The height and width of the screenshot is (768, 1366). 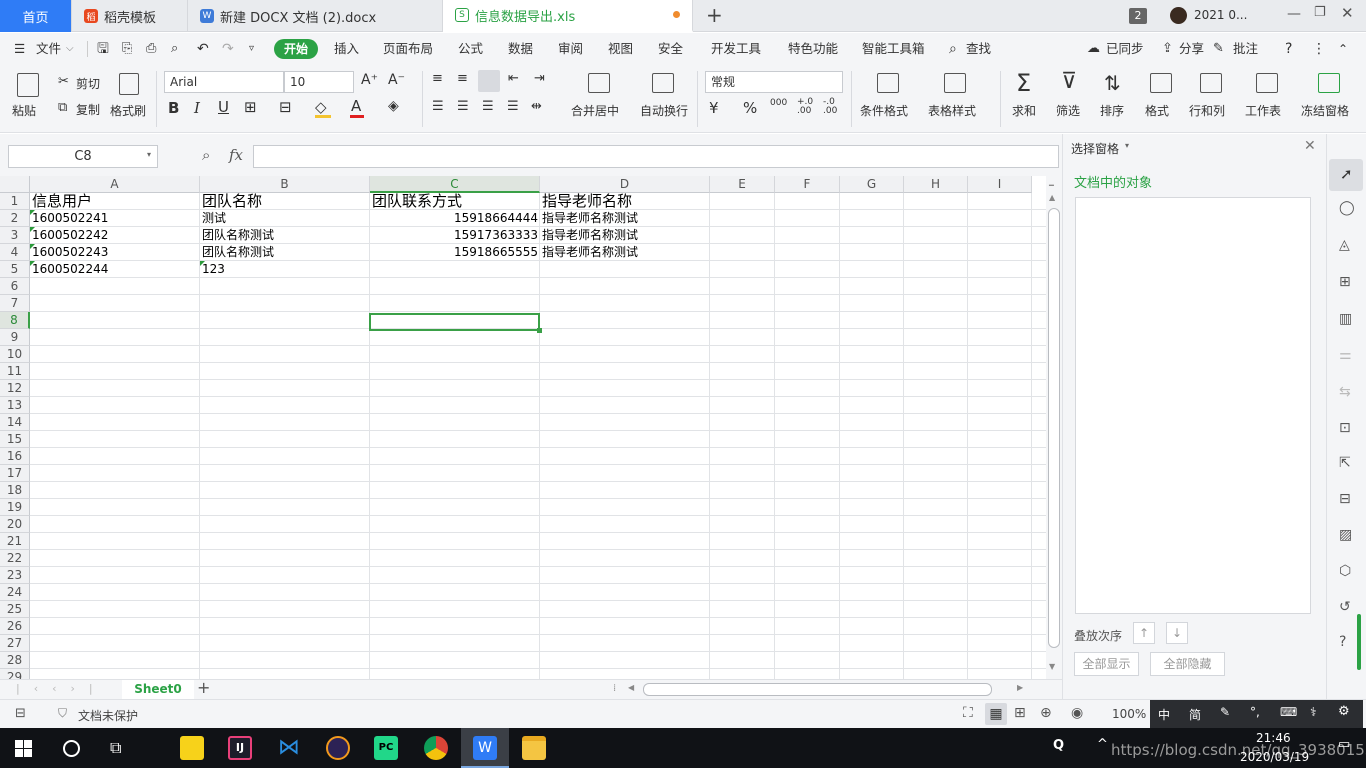 I want to click on format-button: 格式, so click(x=1157, y=110).